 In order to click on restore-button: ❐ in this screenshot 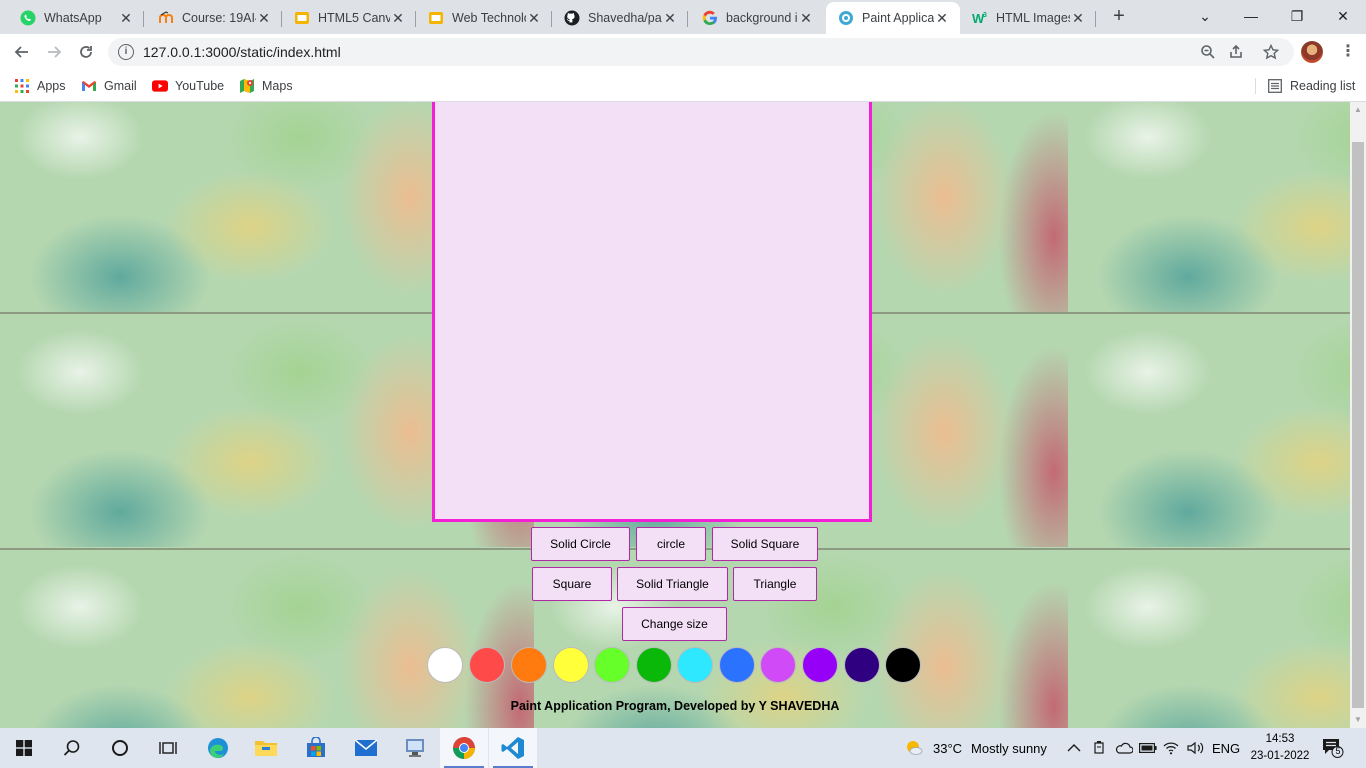, I will do `click(1297, 16)`.